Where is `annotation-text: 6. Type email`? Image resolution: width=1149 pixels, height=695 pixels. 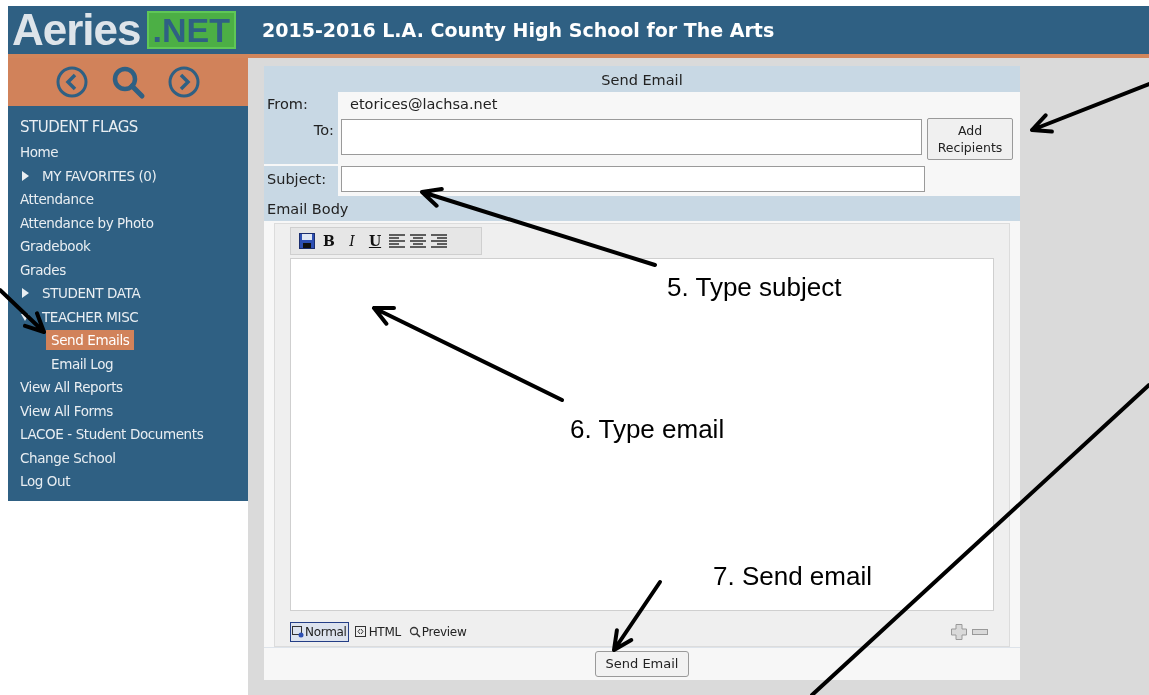
annotation-text: 6. Type email is located at coordinates (647, 429).